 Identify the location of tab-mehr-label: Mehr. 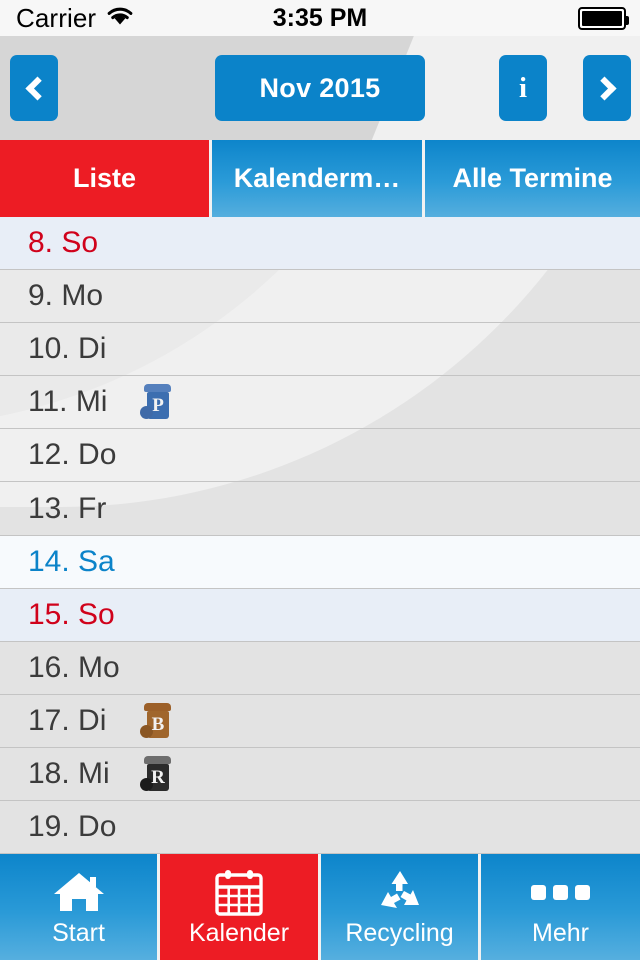
(560, 933).